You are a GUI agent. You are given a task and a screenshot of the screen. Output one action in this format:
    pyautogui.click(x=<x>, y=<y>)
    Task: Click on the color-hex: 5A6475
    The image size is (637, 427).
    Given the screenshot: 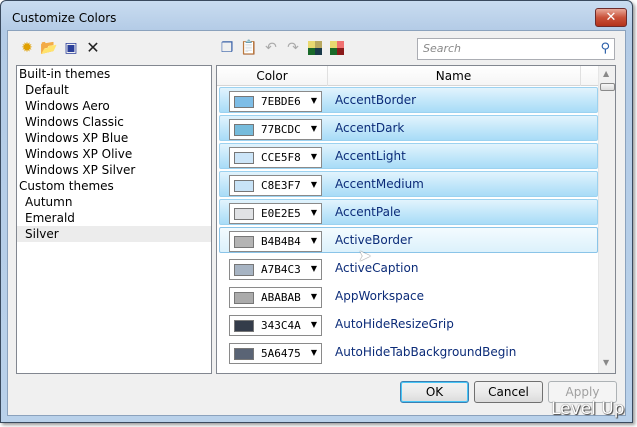 What is the action you would take?
    pyautogui.click(x=281, y=353)
    